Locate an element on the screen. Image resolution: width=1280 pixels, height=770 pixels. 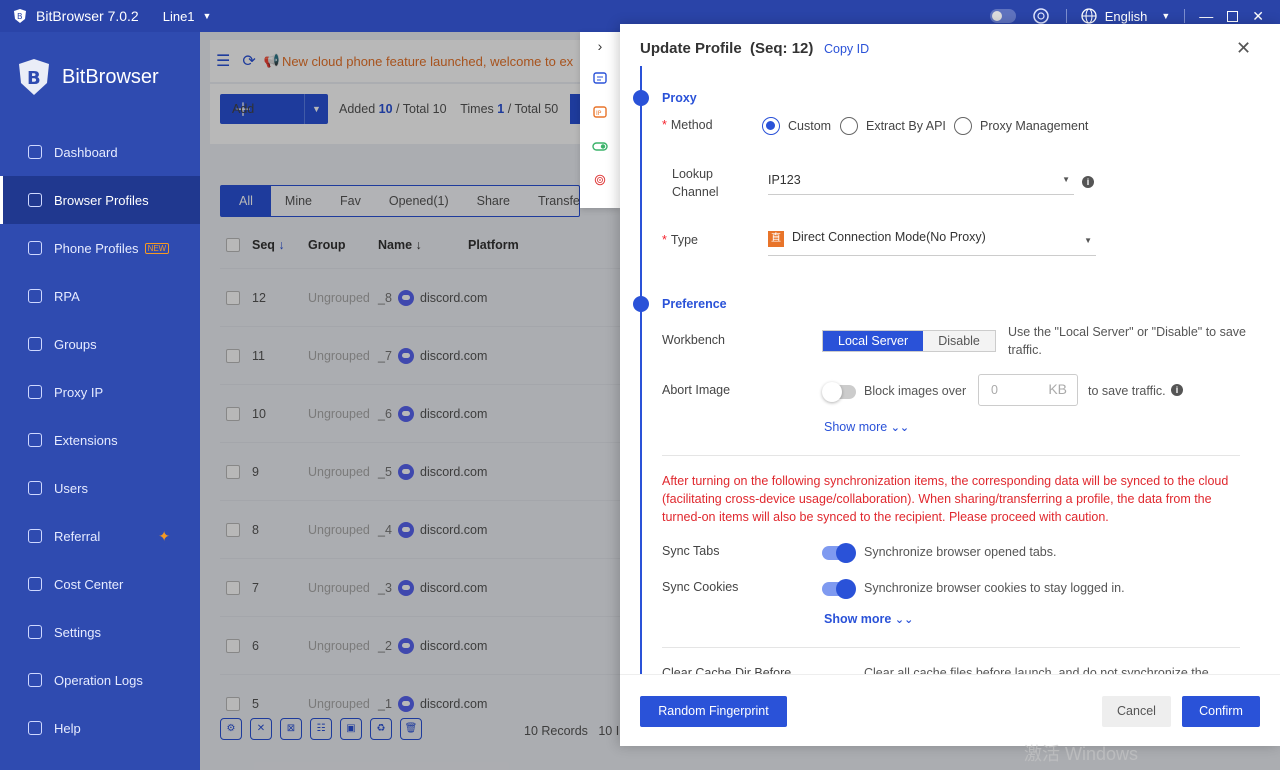
toggle-icon is located at coordinates (600, 146).